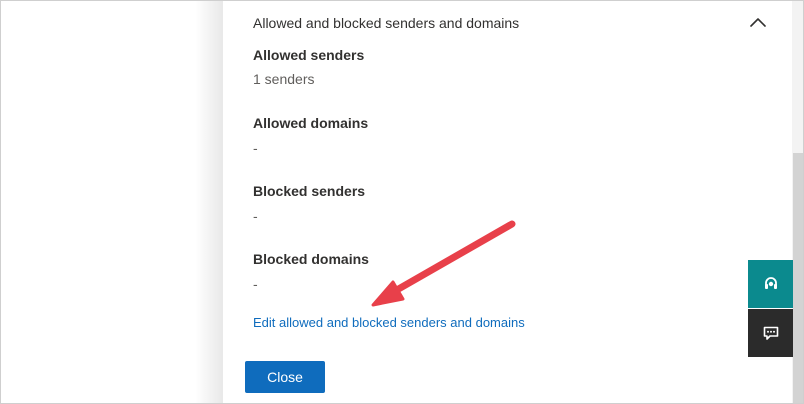  I want to click on chat-icon, so click(770, 333).